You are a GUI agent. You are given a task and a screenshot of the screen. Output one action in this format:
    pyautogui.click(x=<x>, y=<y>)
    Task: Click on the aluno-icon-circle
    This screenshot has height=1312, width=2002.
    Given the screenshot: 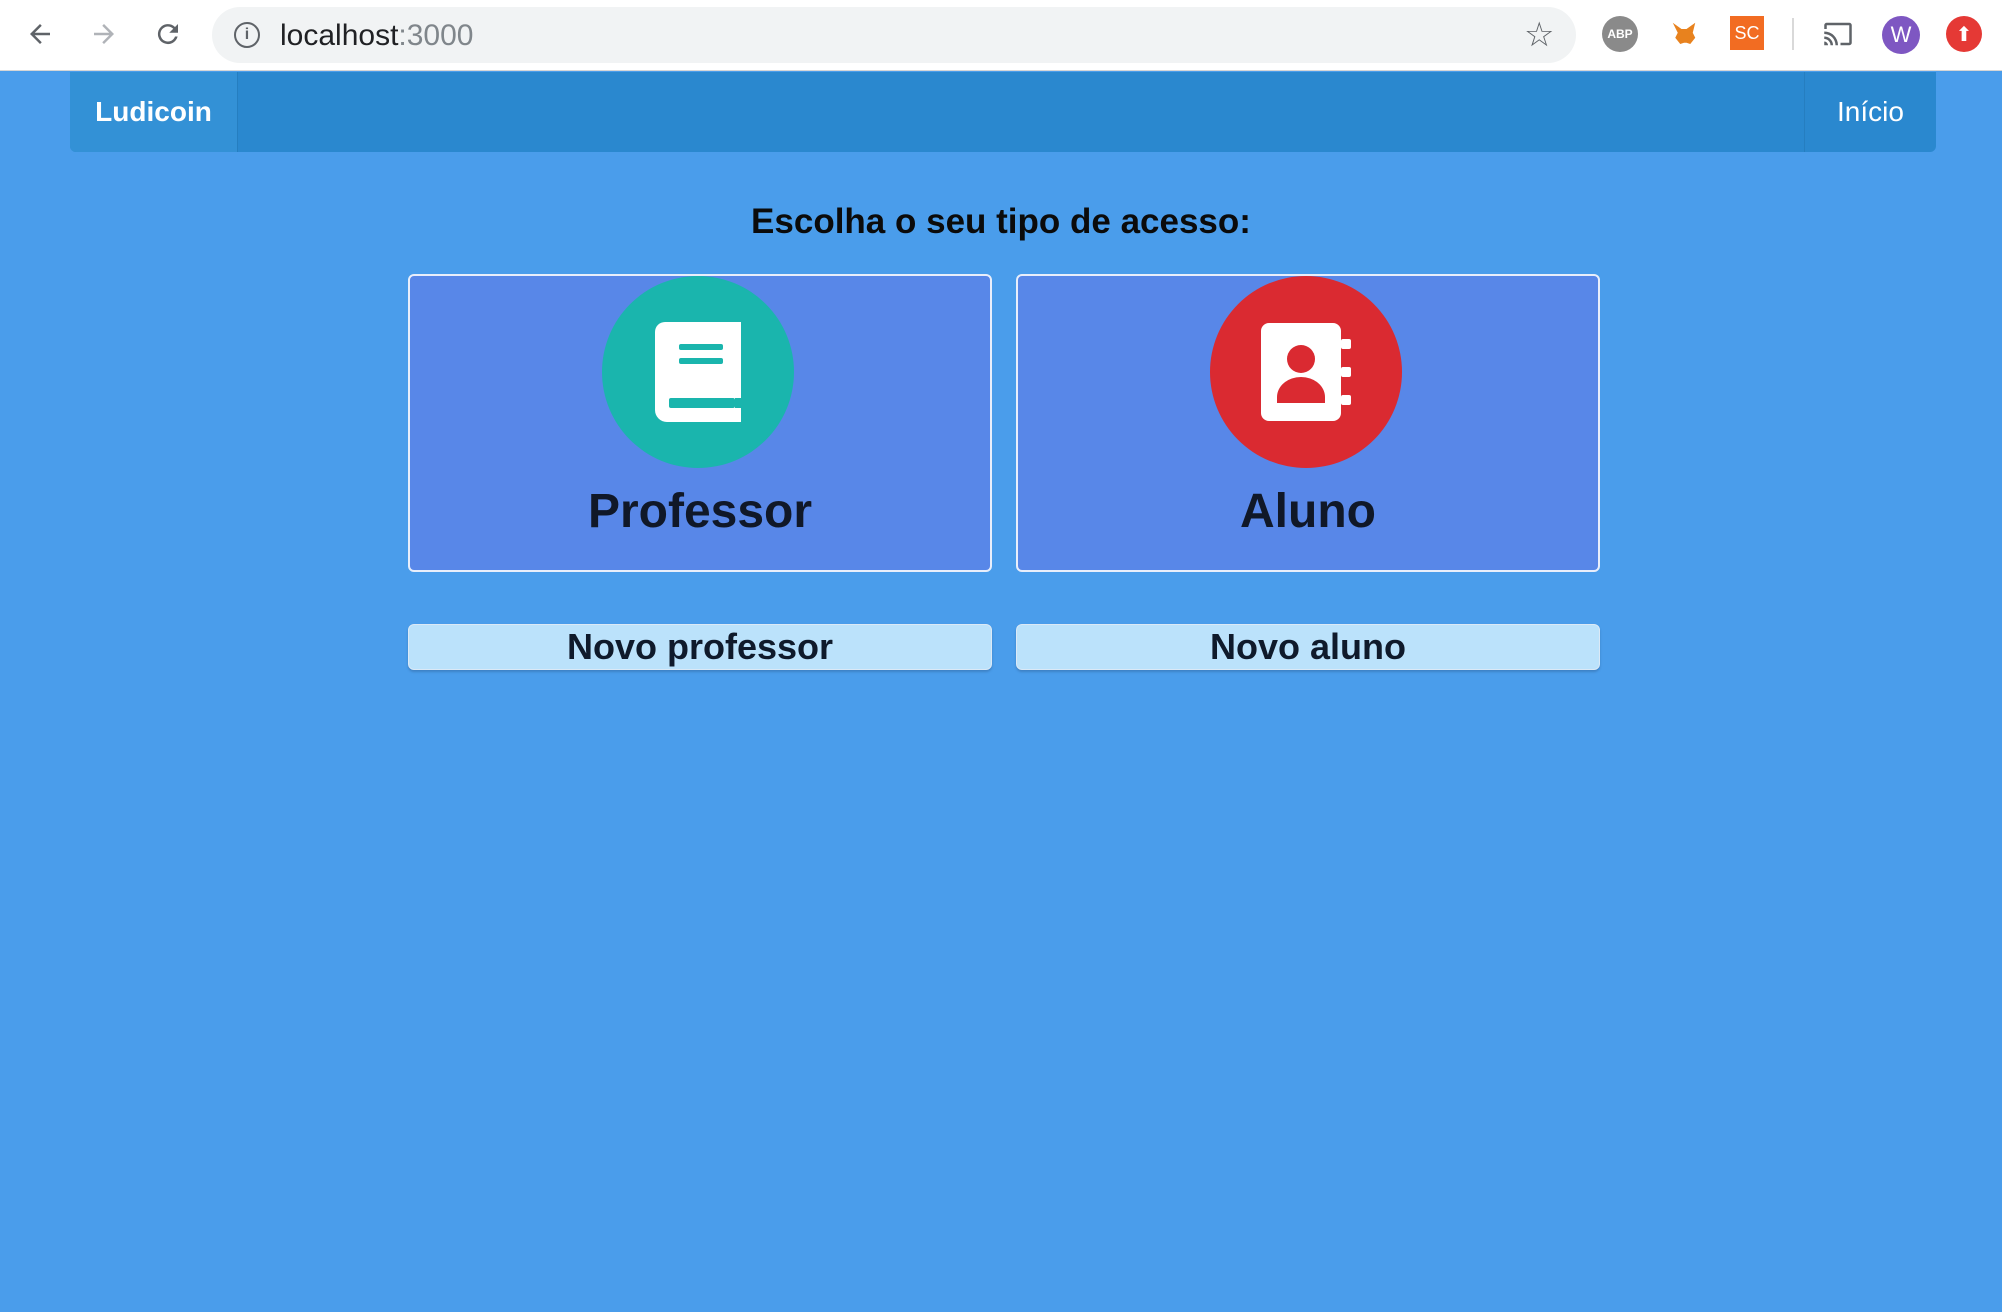 What is the action you would take?
    pyautogui.click(x=1306, y=372)
    